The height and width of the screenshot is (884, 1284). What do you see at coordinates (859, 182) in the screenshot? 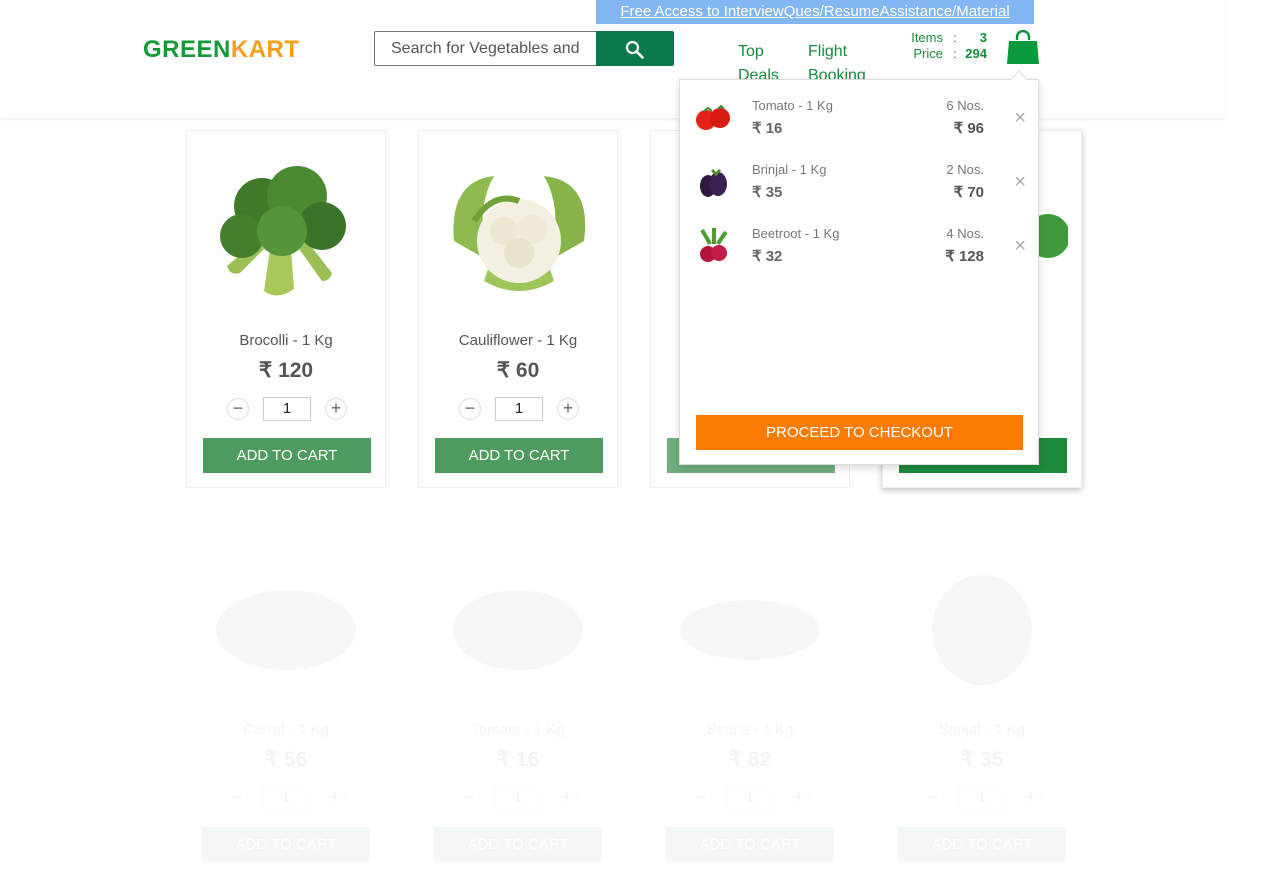
I see `cart-item: Brinjal - 1 Kg ₹ 35 2 Nos. ₹ 70 ×` at bounding box center [859, 182].